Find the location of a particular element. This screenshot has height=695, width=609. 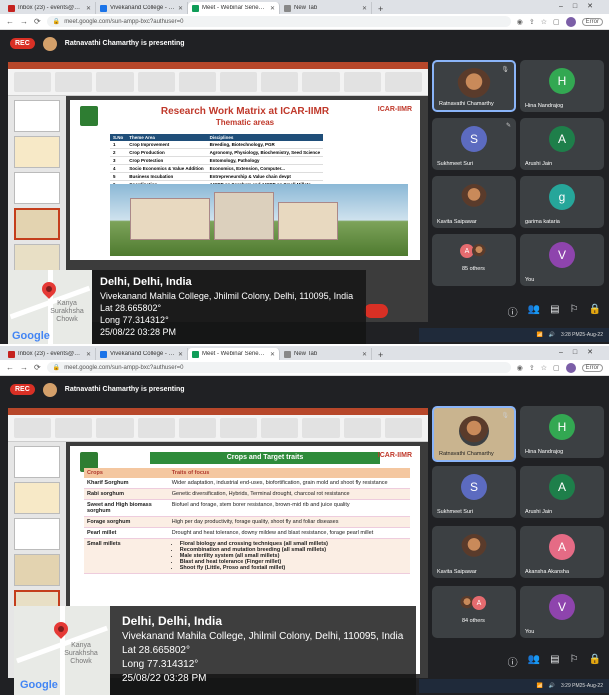

avatar: S is located at coordinates (474, 487).